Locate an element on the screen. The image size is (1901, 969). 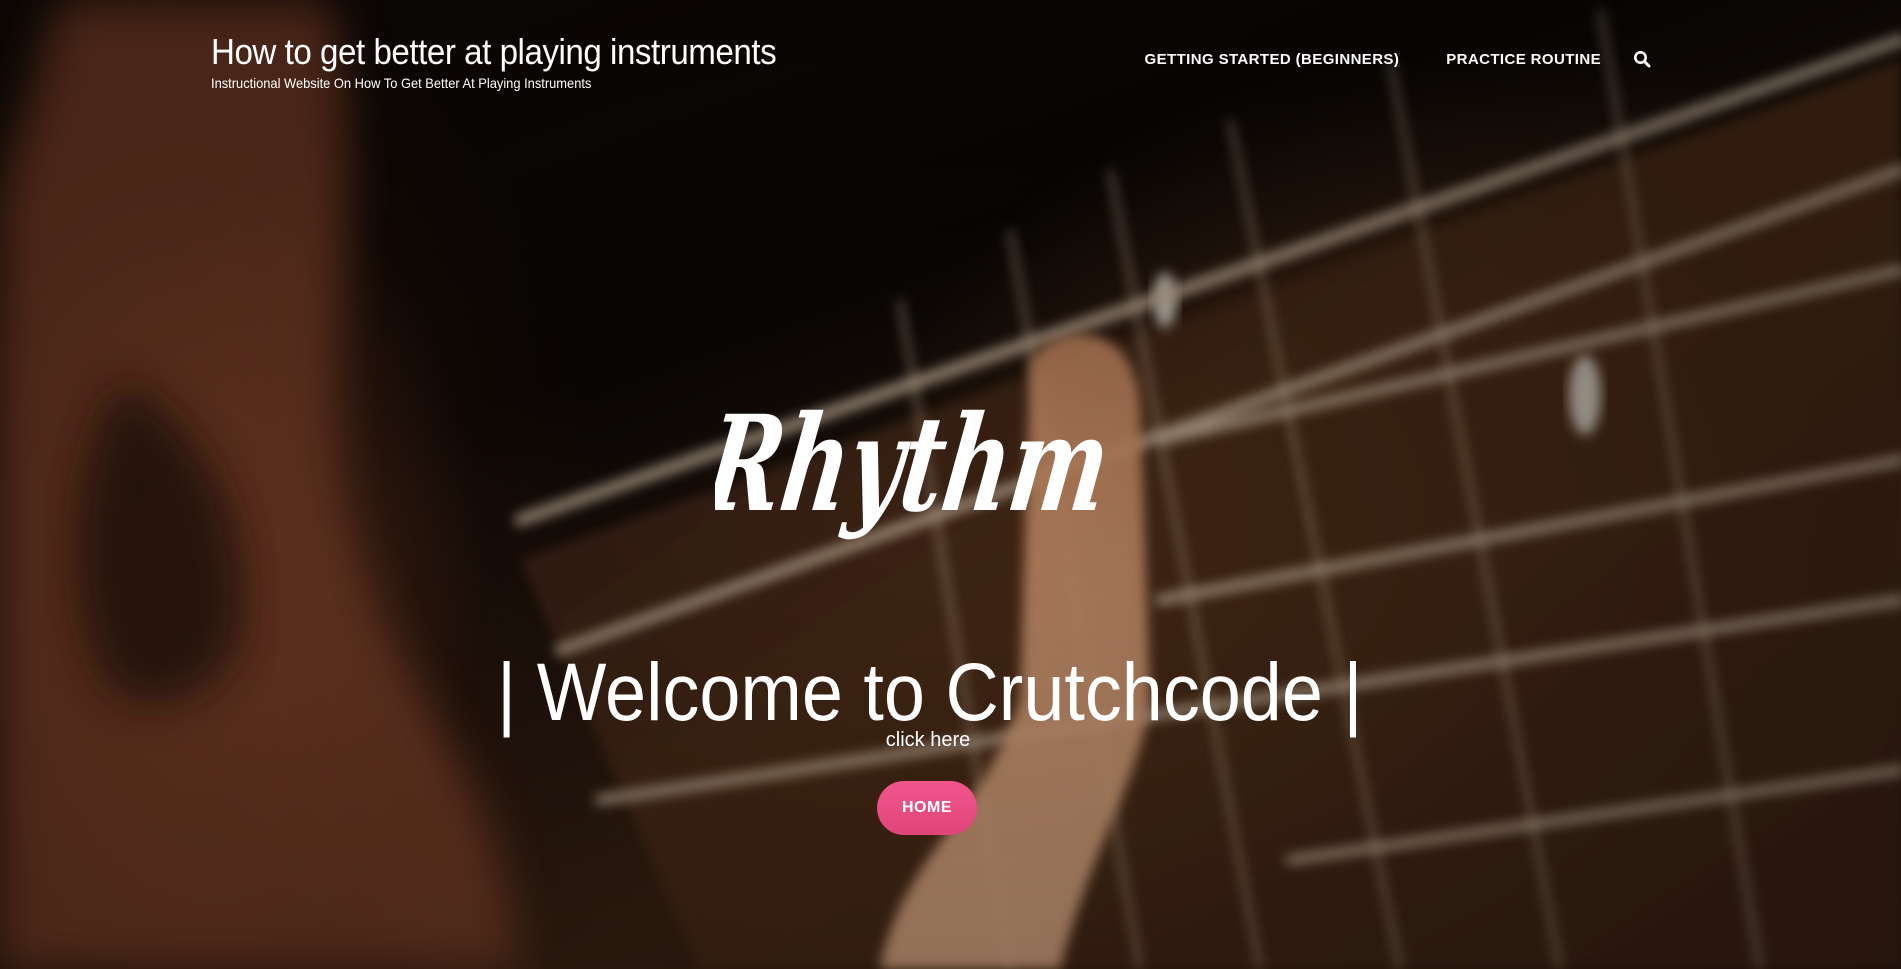
rhythm-script-logo: Rhythm is located at coordinates (917, 464).